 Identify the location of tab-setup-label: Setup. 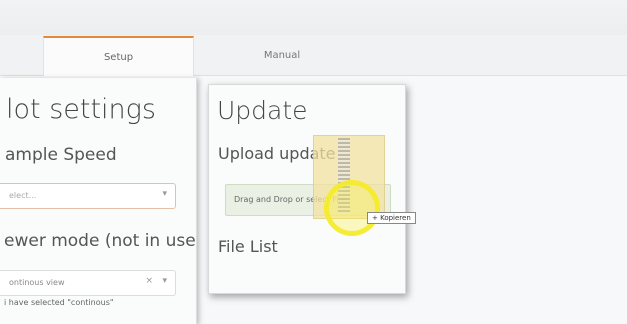
(118, 57).